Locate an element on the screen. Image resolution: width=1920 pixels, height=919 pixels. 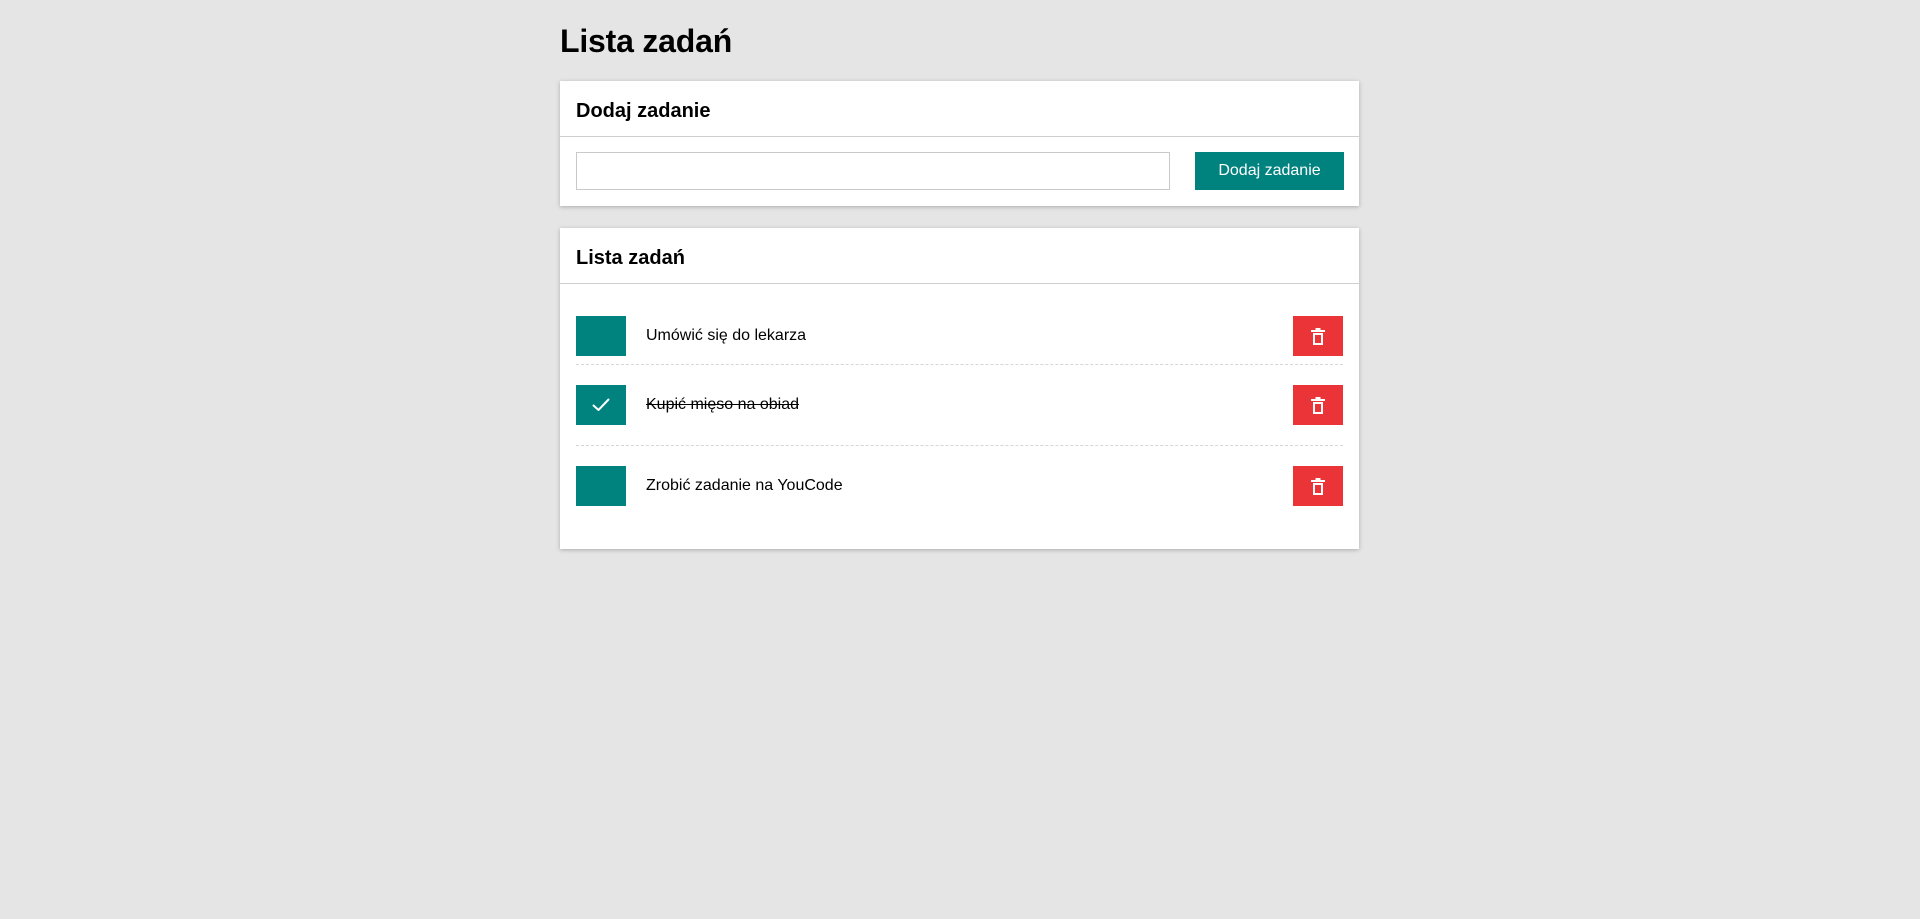
add-task-card-header: Dodaj zadanie is located at coordinates (959, 109).